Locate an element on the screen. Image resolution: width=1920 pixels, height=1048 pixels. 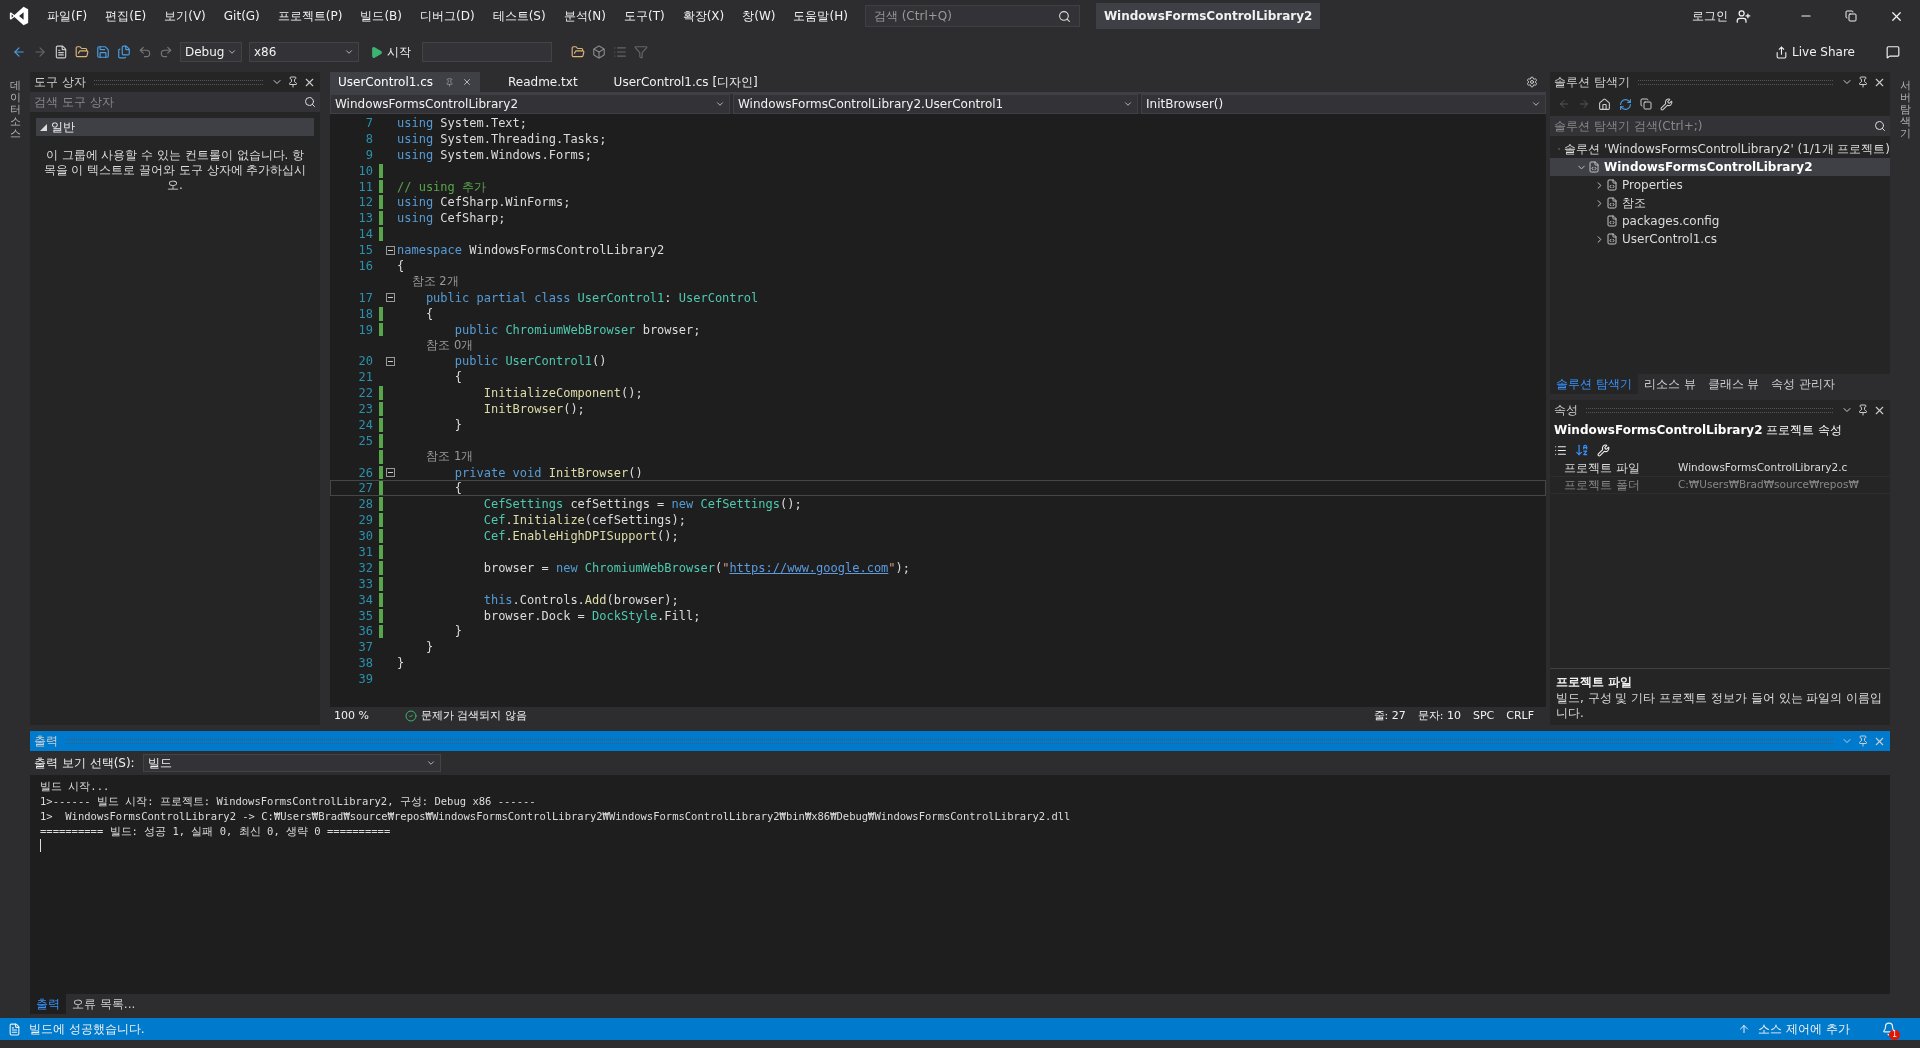
search-field: 검색 (Ctrl+Q) is located at coordinates (972, 16).